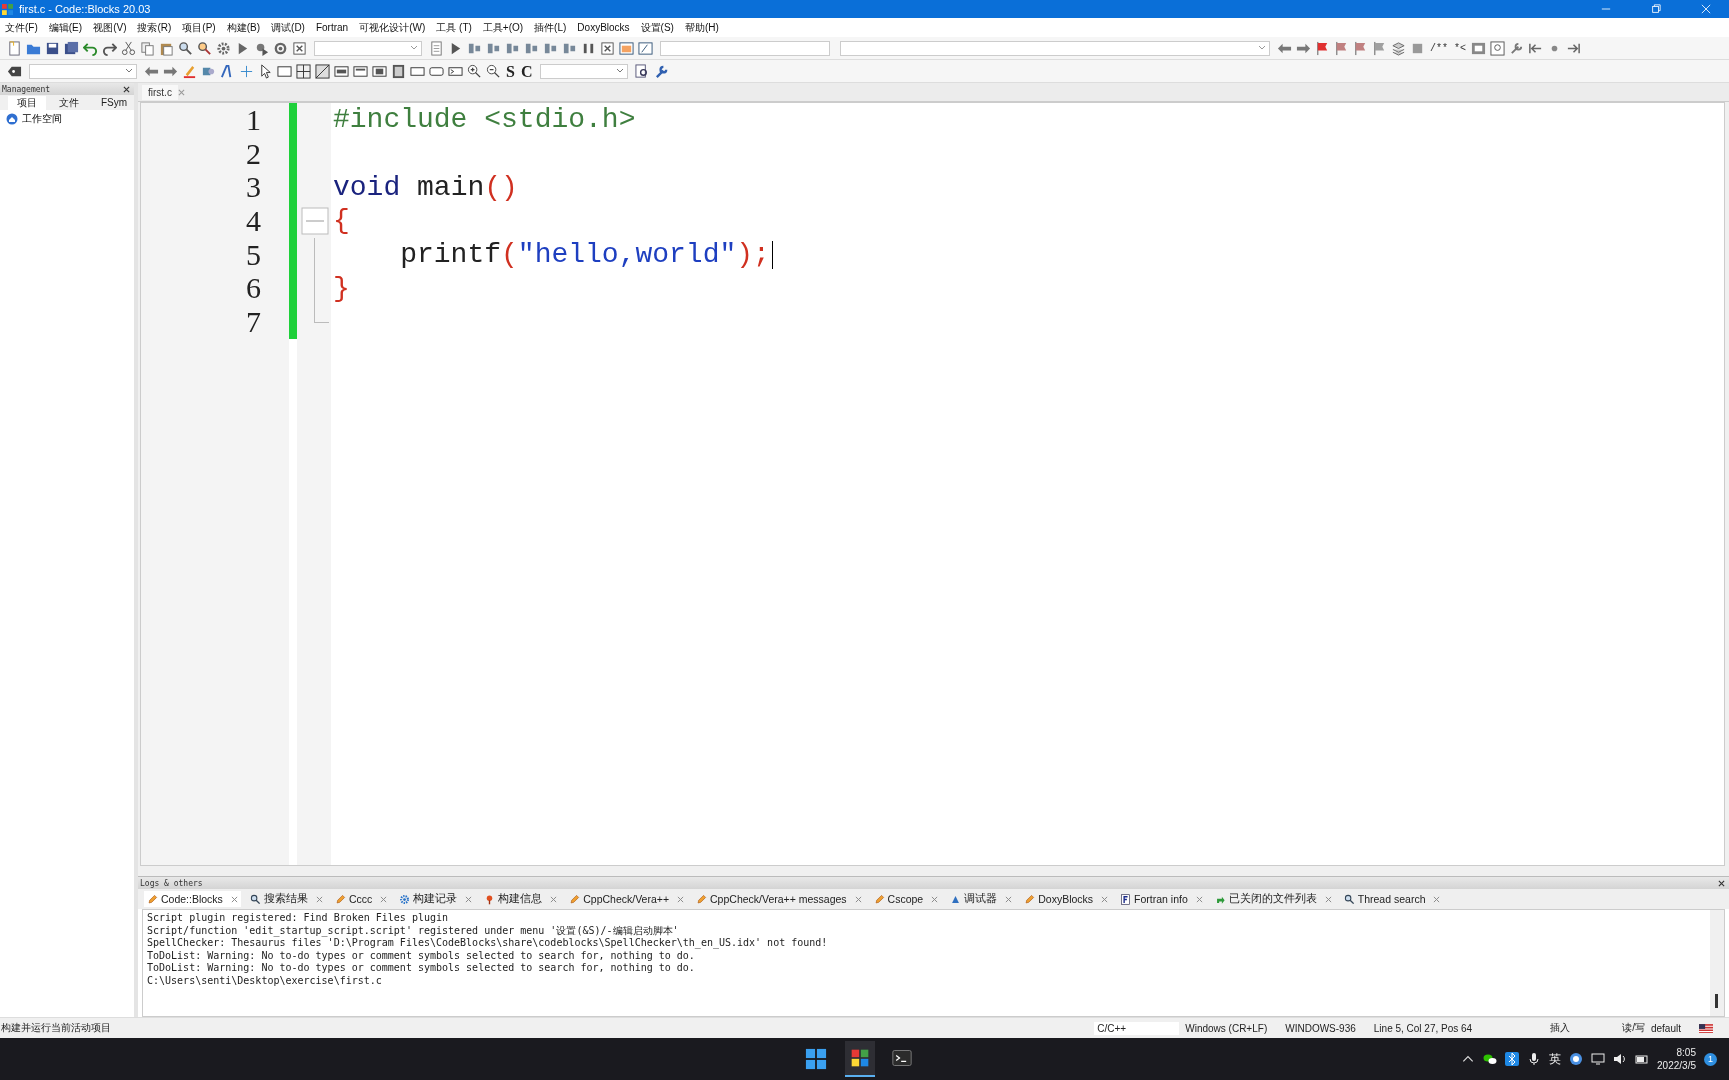  I want to click on microphone-icon, so click(1534, 1059).